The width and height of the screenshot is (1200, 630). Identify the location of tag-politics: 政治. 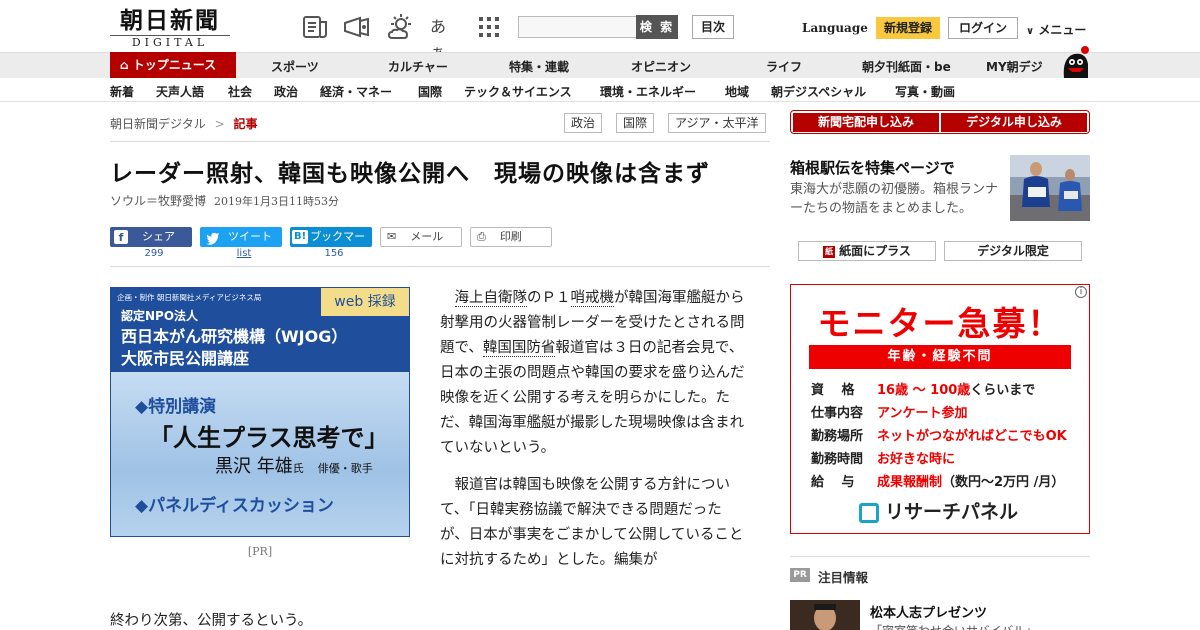
(583, 123).